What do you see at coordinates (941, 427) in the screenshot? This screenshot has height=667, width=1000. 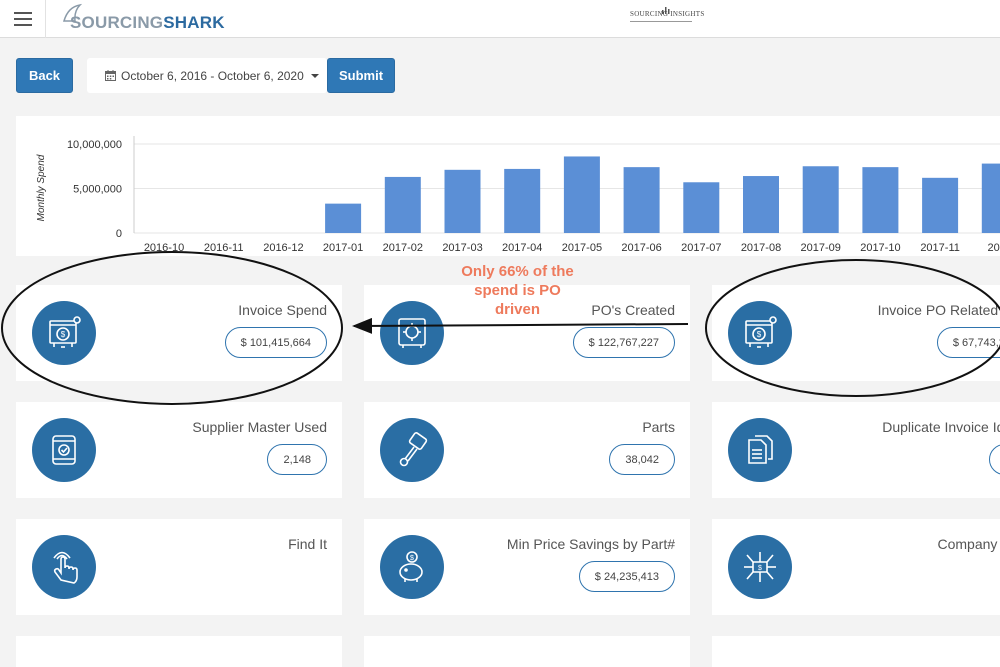 I see `kpi-card-title: Duplicate Invoice Identi` at bounding box center [941, 427].